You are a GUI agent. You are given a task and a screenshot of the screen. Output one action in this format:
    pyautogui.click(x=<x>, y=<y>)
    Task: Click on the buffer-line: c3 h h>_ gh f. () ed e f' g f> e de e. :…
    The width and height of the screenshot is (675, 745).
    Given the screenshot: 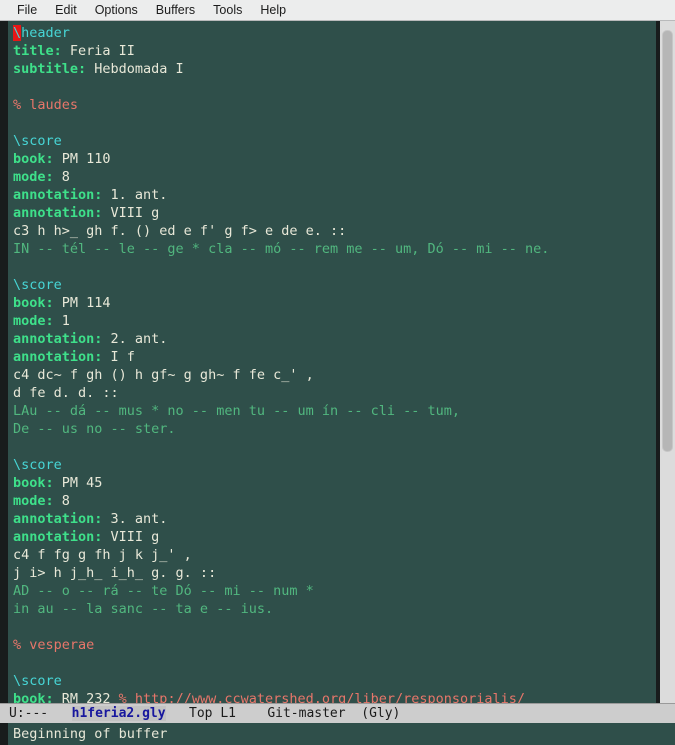 What is the action you would take?
    pyautogui.click(x=332, y=231)
    